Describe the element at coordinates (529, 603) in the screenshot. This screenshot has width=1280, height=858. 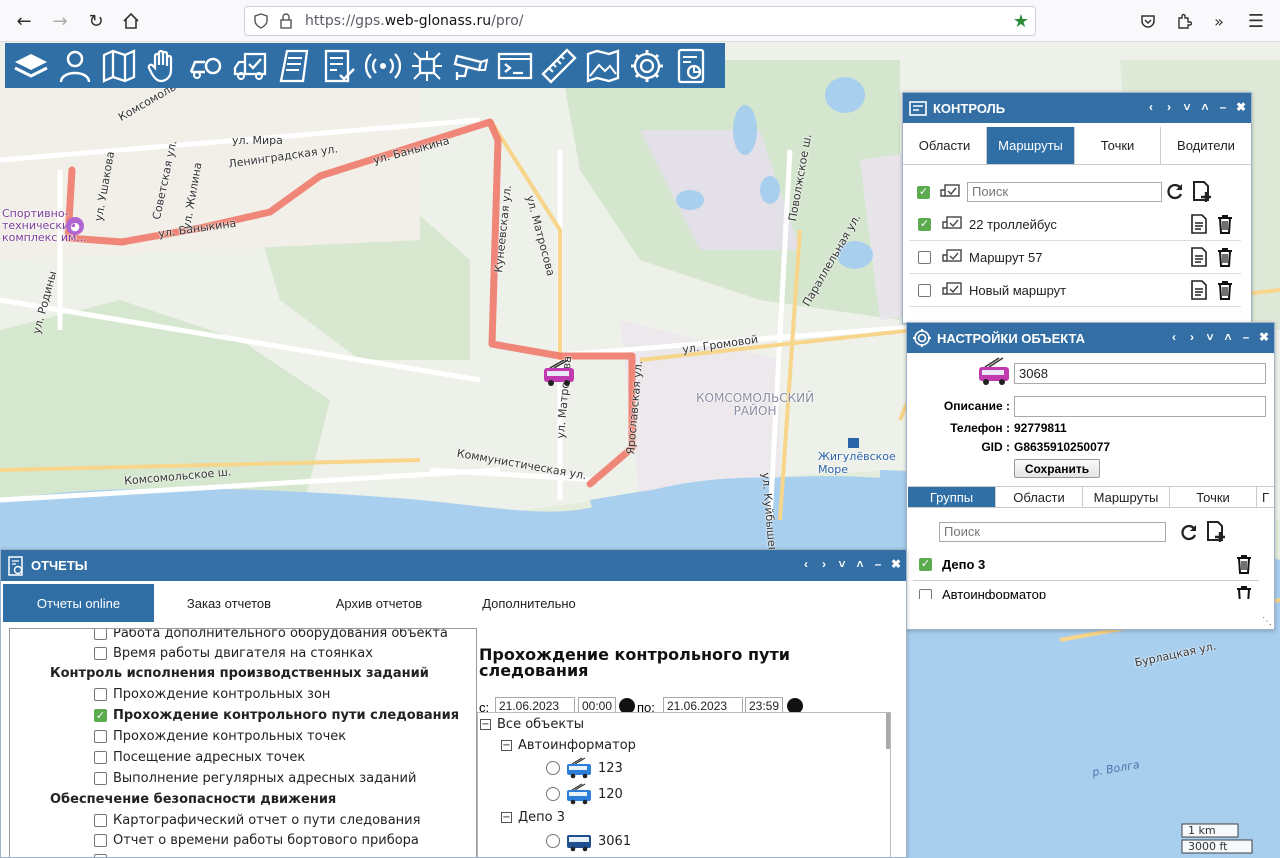
I see `tab-additional: Дополнительно` at that location.